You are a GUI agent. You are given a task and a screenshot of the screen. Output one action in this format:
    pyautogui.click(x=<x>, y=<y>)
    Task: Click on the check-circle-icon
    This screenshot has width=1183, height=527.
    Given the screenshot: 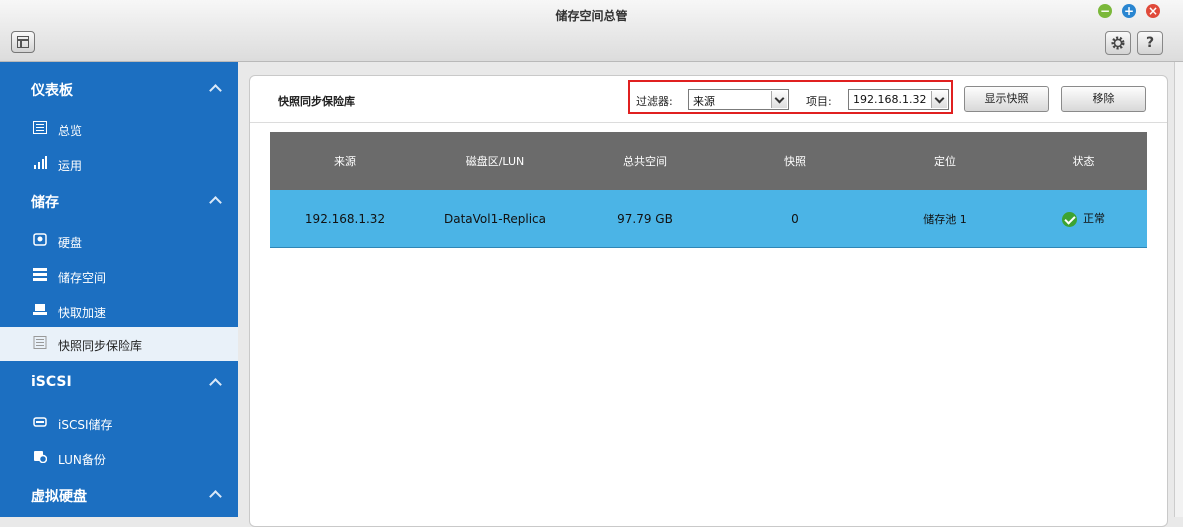 What is the action you would take?
    pyautogui.click(x=1069, y=219)
    